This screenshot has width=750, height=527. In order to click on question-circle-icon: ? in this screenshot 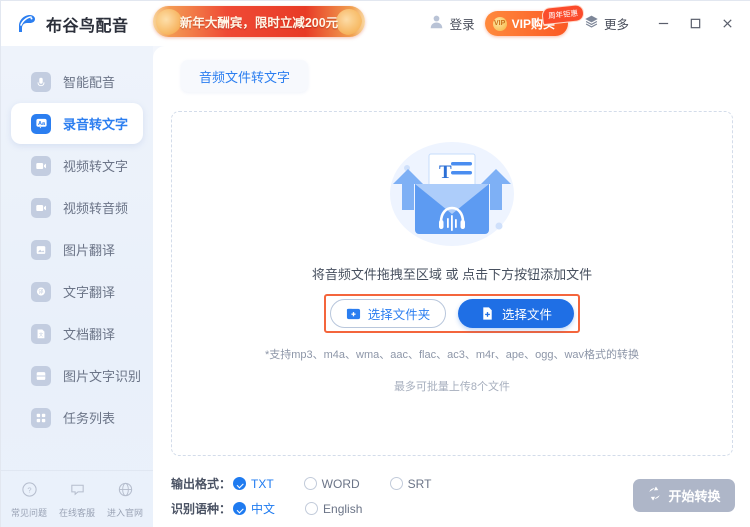, I will do `click(29, 492)`.